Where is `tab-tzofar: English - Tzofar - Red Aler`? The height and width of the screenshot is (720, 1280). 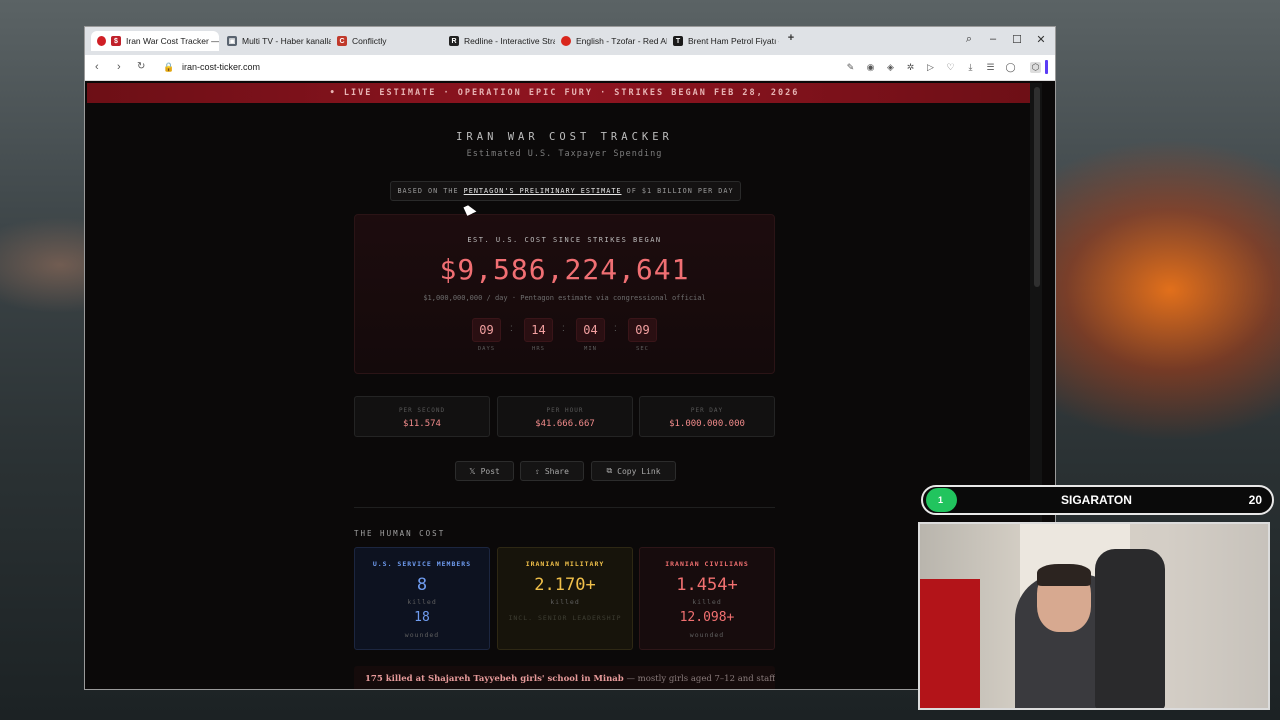
tab-tzofar: English - Tzofar - Red Aler is located at coordinates (611, 41).